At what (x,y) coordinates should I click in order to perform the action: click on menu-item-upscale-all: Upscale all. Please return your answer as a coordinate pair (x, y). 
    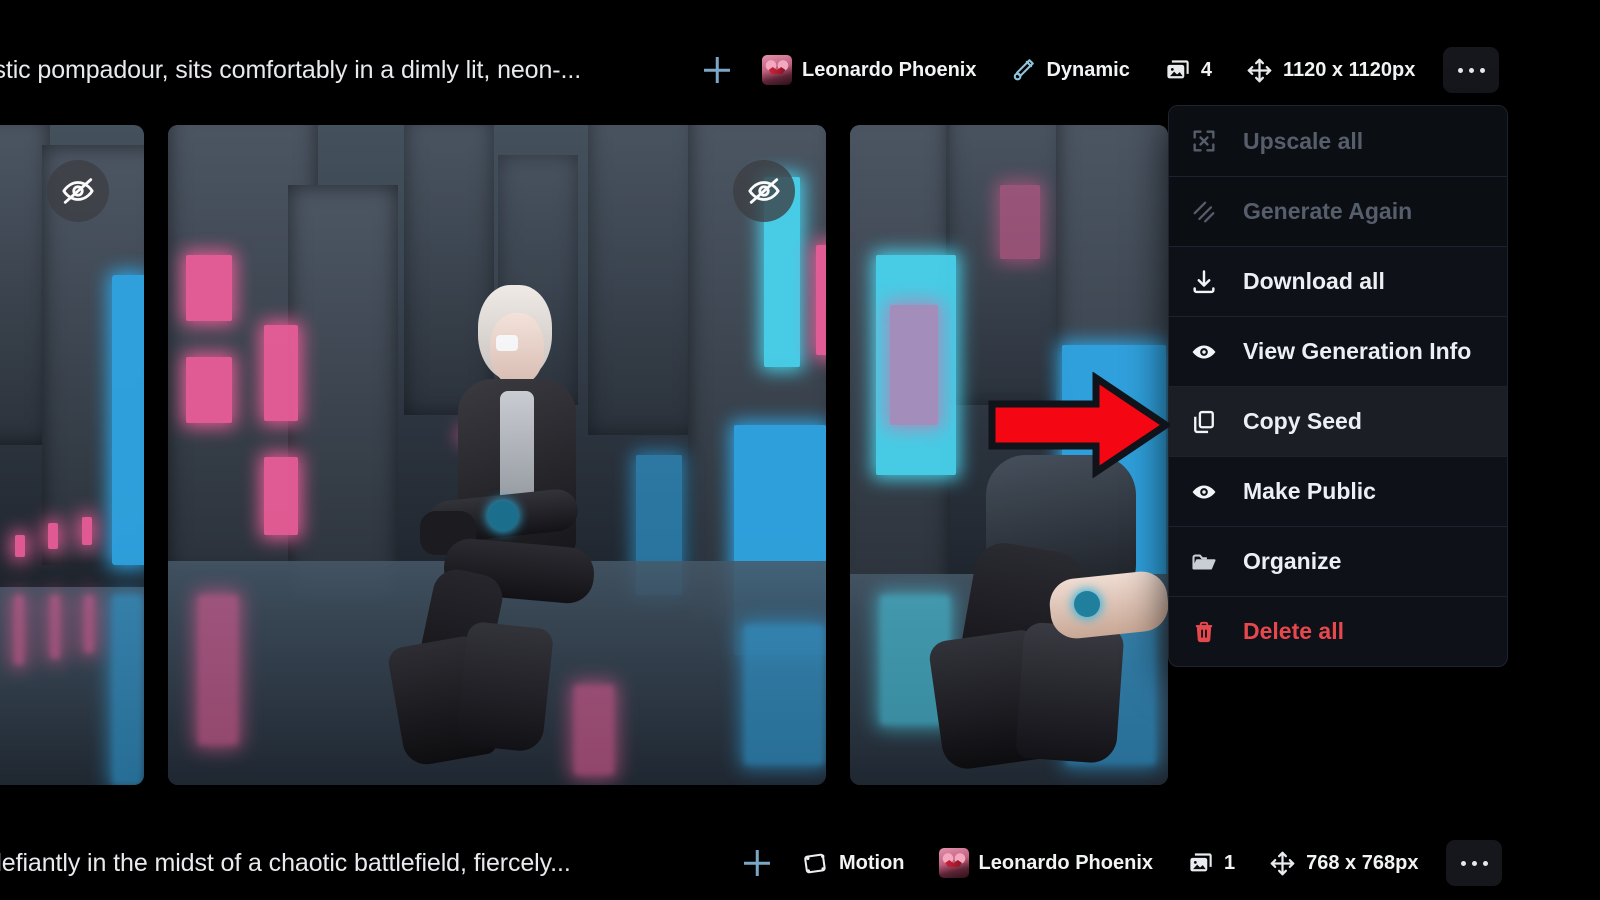
    Looking at the image, I should click on (1338, 141).